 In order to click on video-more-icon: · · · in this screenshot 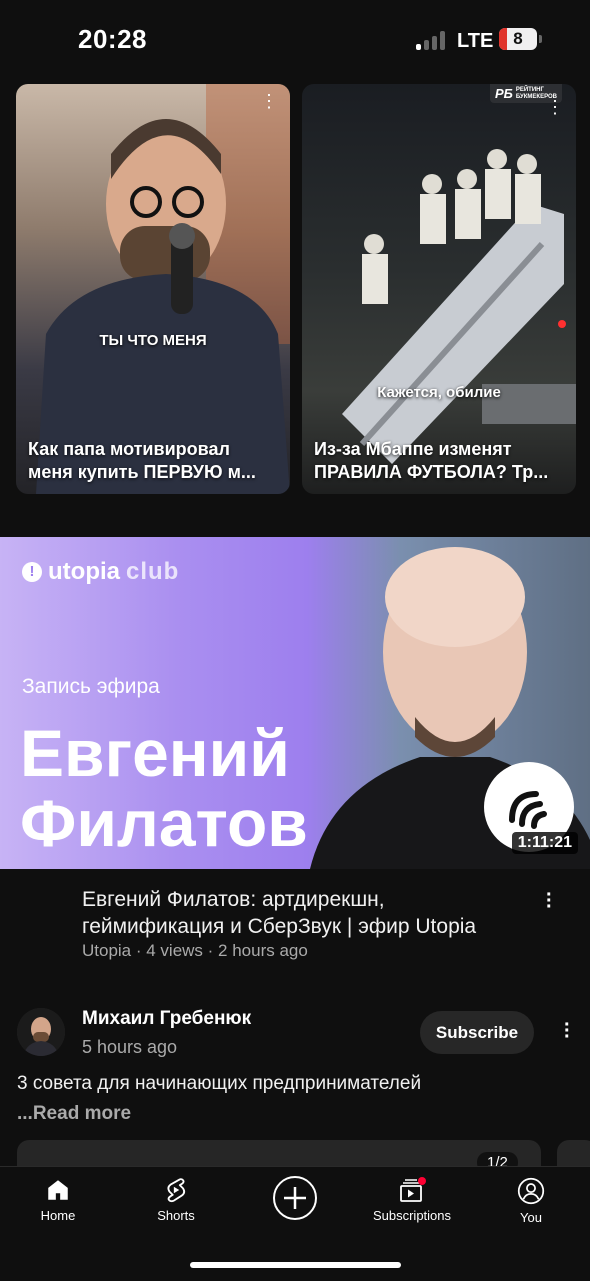, I will do `click(549, 901)`.